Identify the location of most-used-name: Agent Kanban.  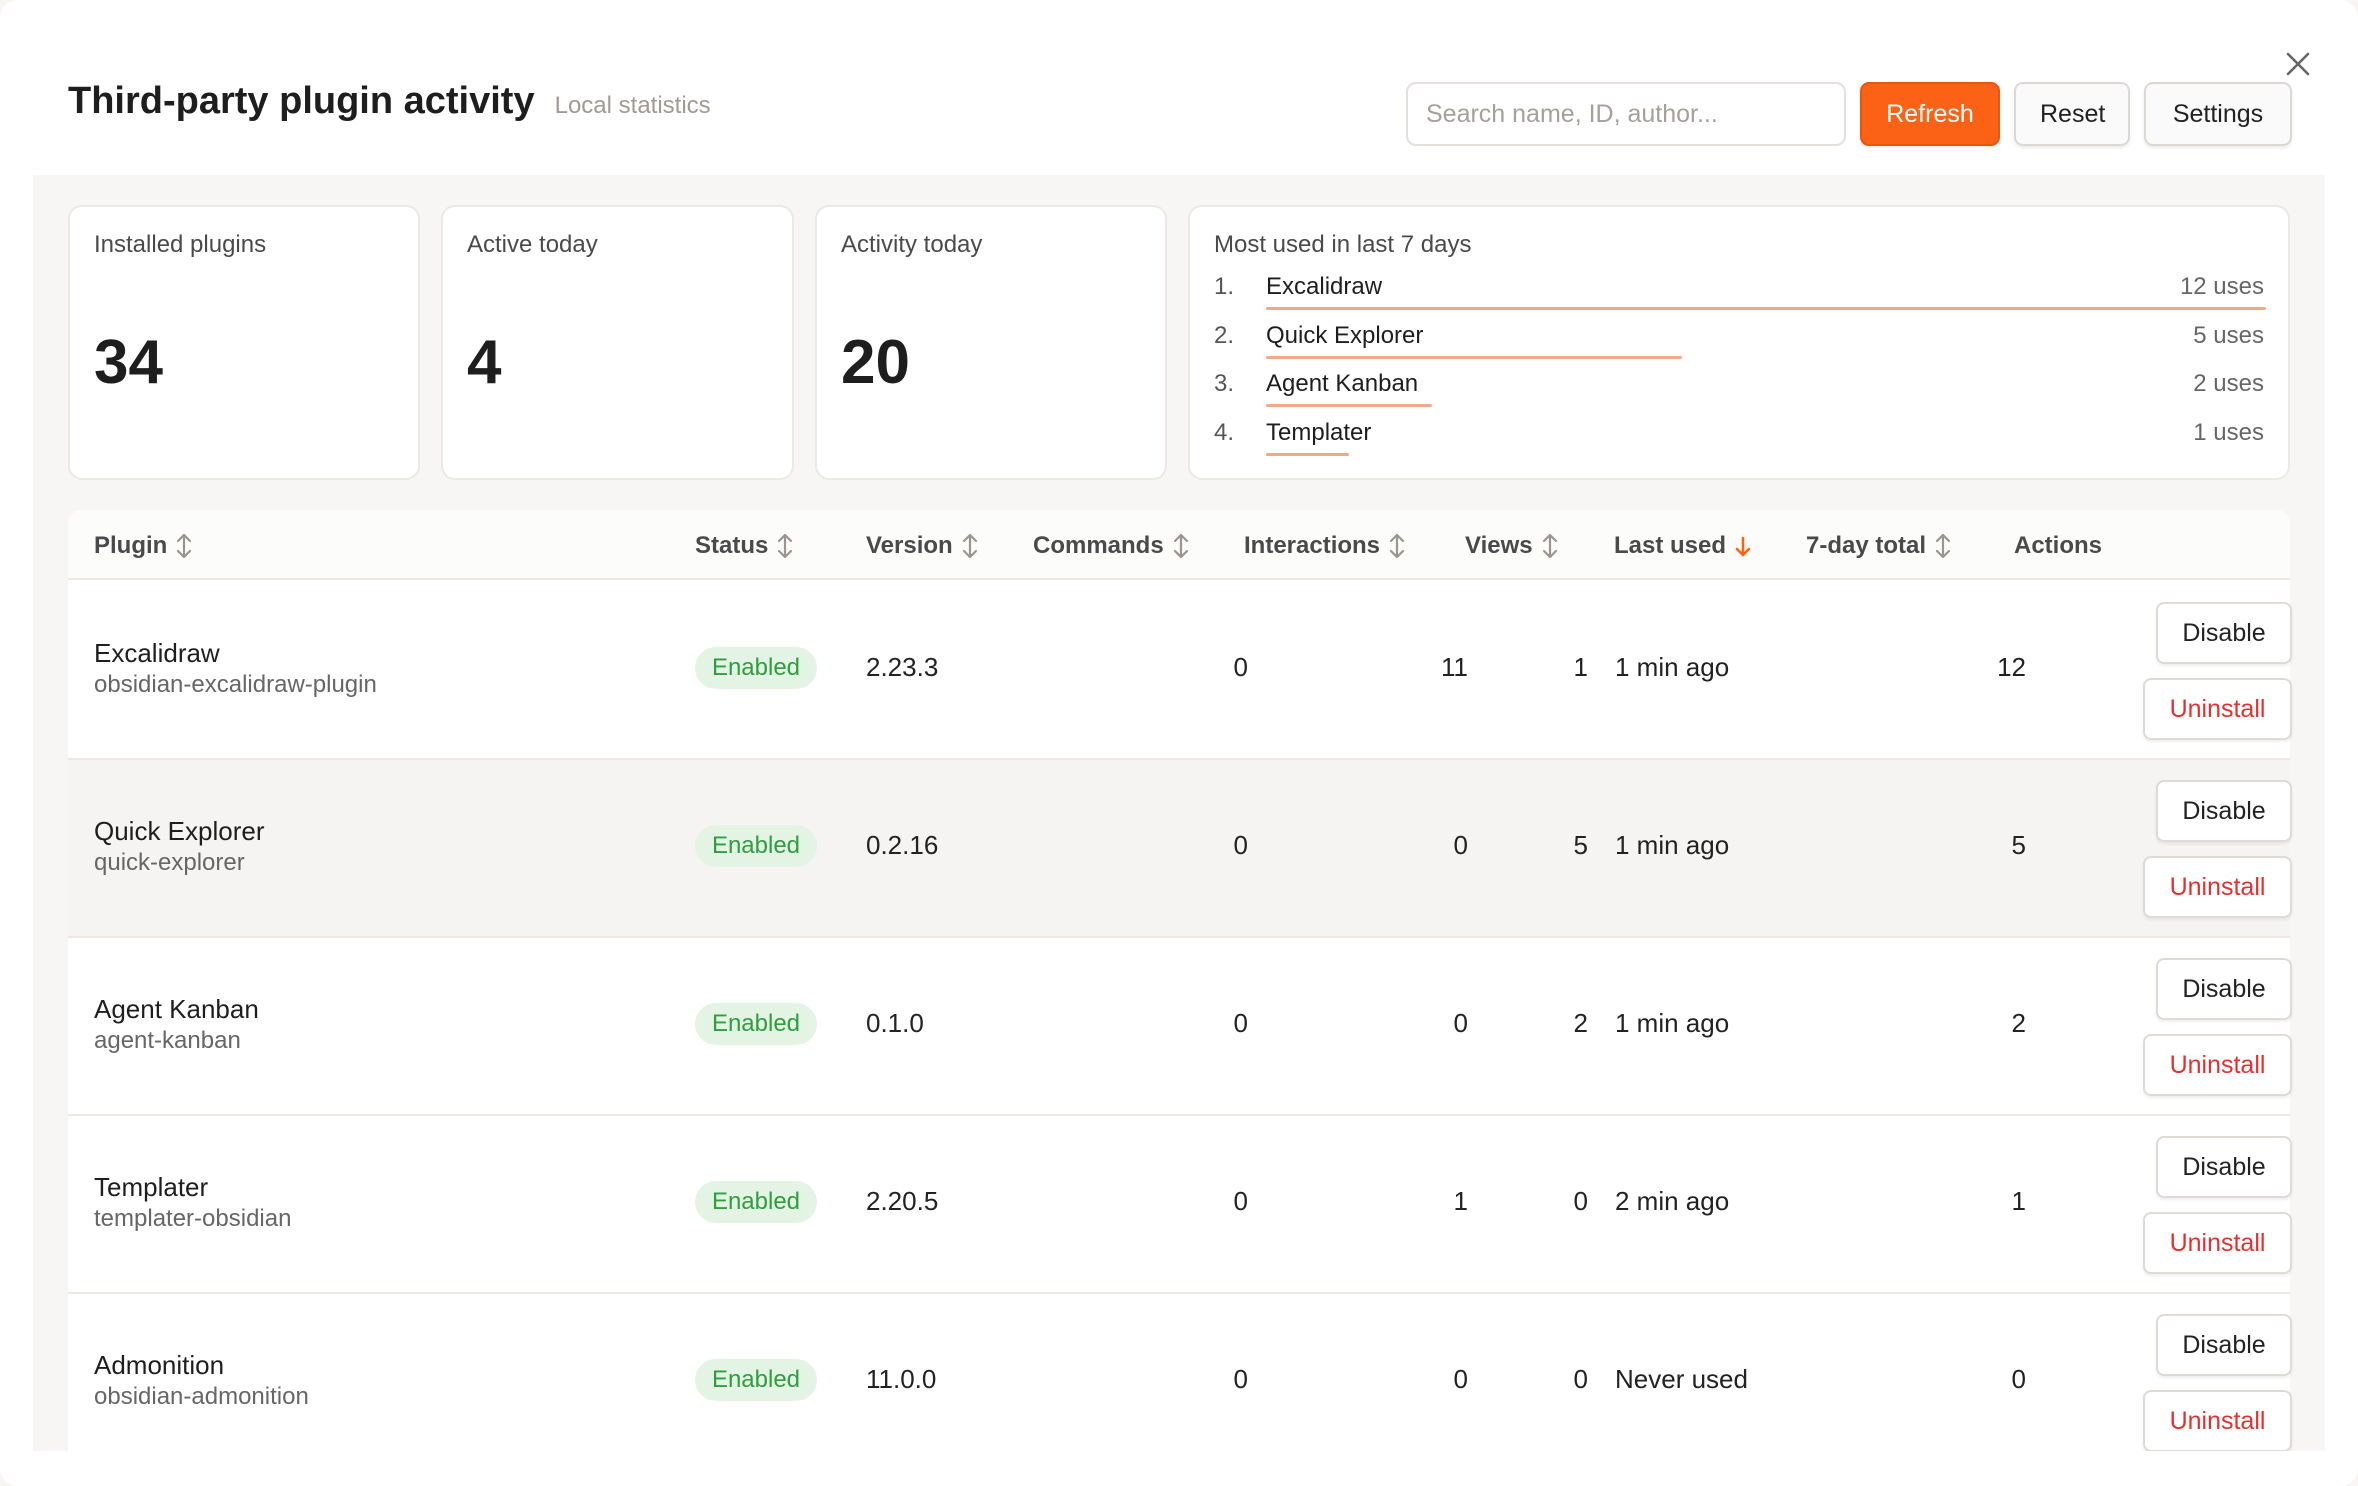
(1342, 383).